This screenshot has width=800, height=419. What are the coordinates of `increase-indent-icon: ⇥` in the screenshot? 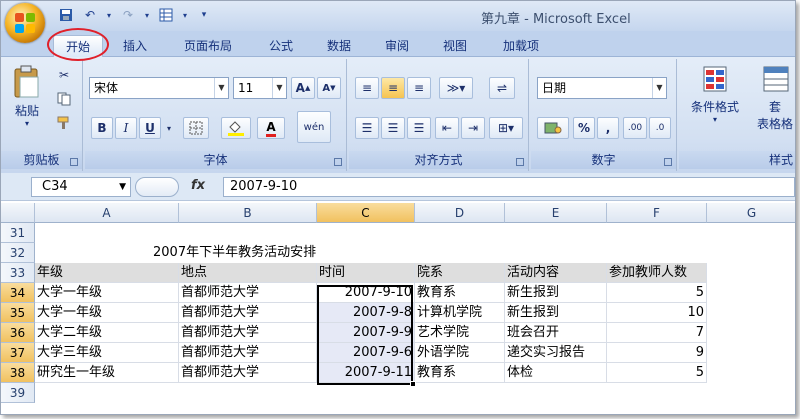 It's located at (473, 128).